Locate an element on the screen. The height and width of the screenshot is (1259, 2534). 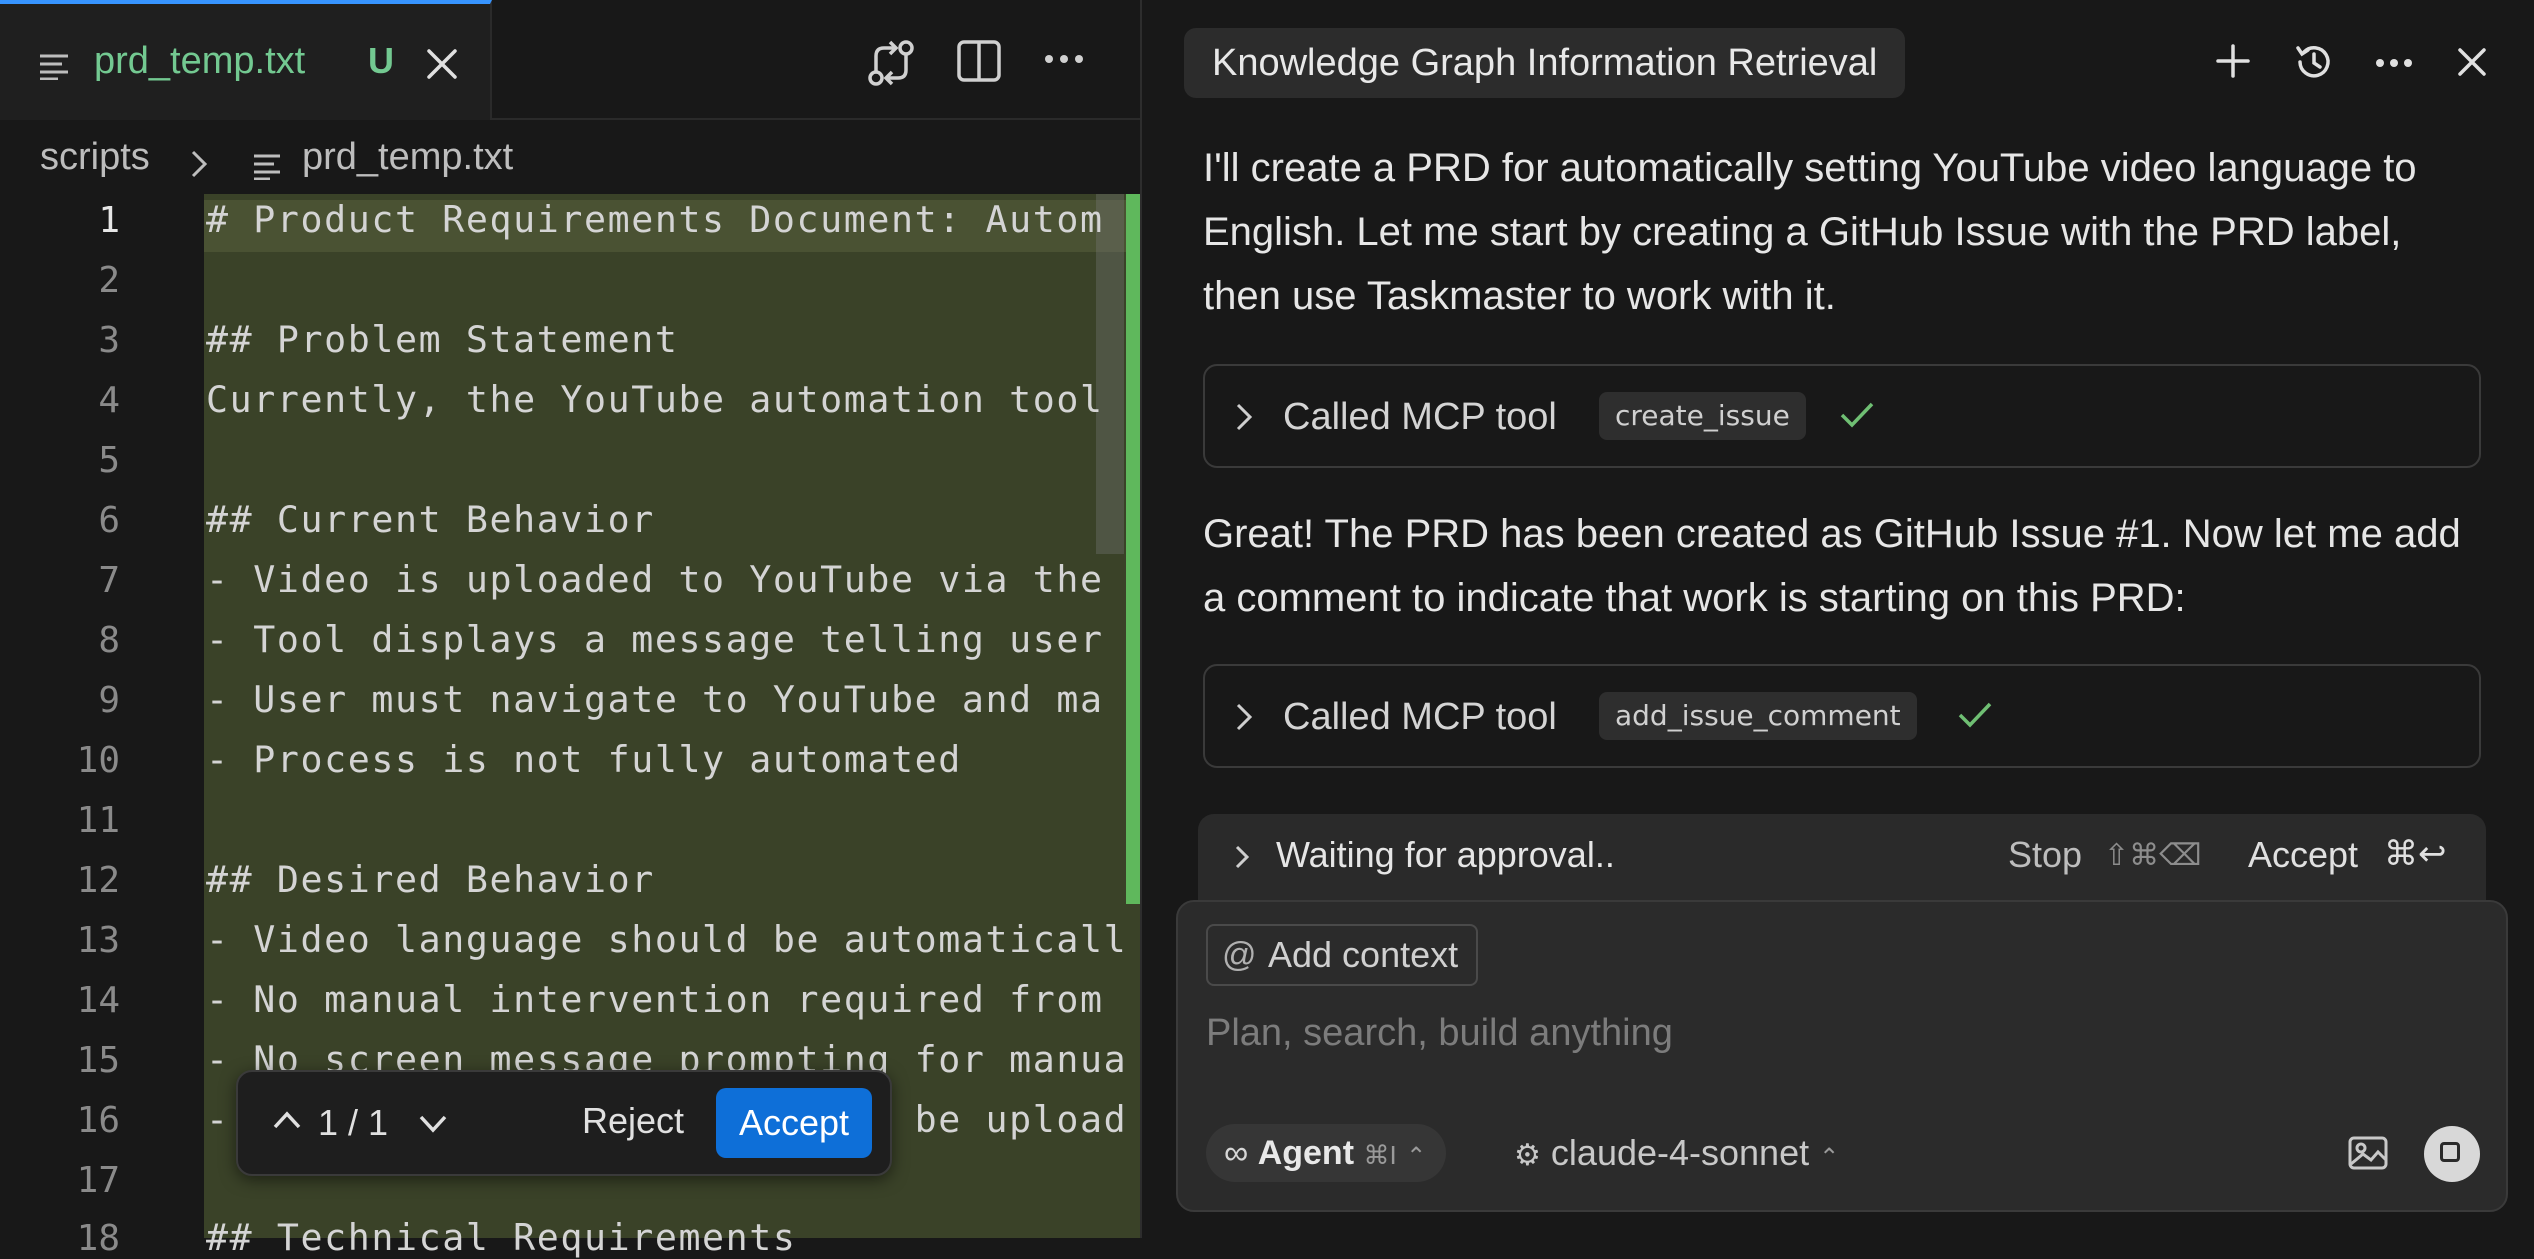
line-number: 10 is located at coordinates (98, 760).